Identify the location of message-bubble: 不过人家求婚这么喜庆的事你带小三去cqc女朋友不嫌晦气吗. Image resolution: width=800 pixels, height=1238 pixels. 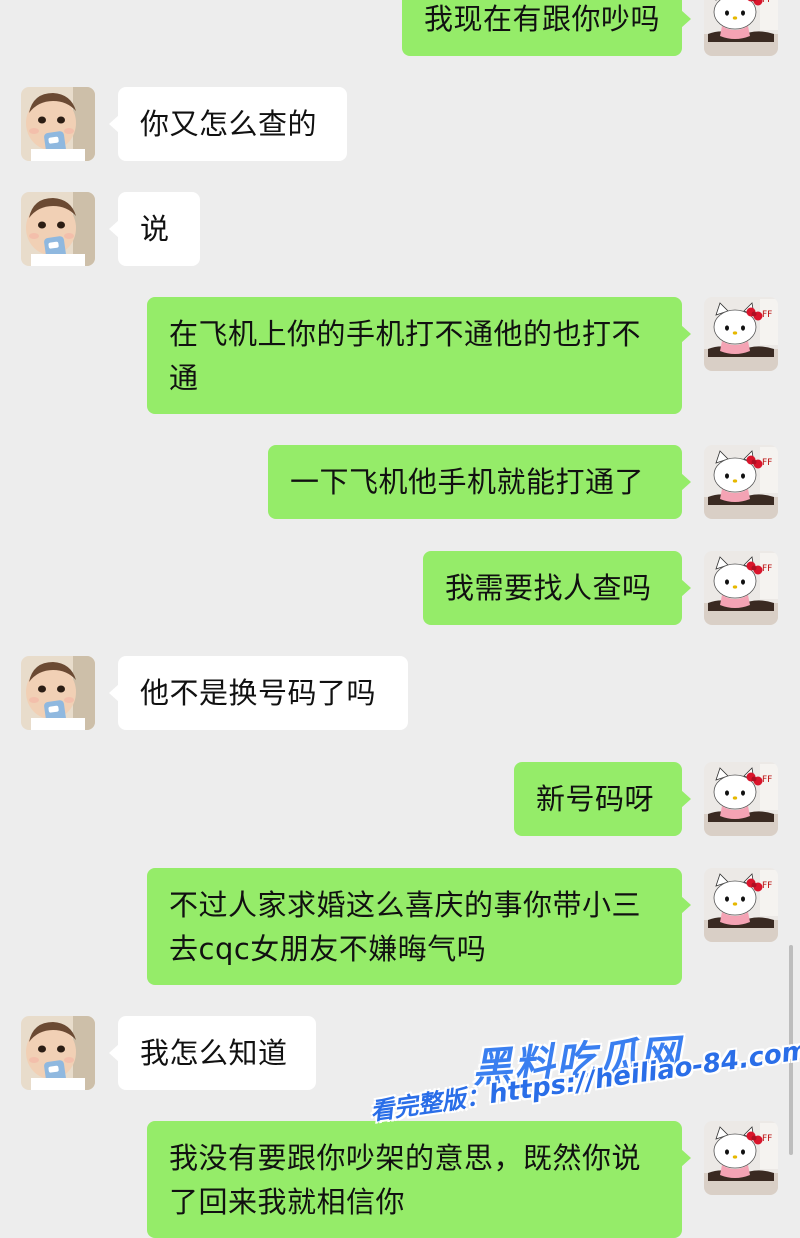
(419, 926).